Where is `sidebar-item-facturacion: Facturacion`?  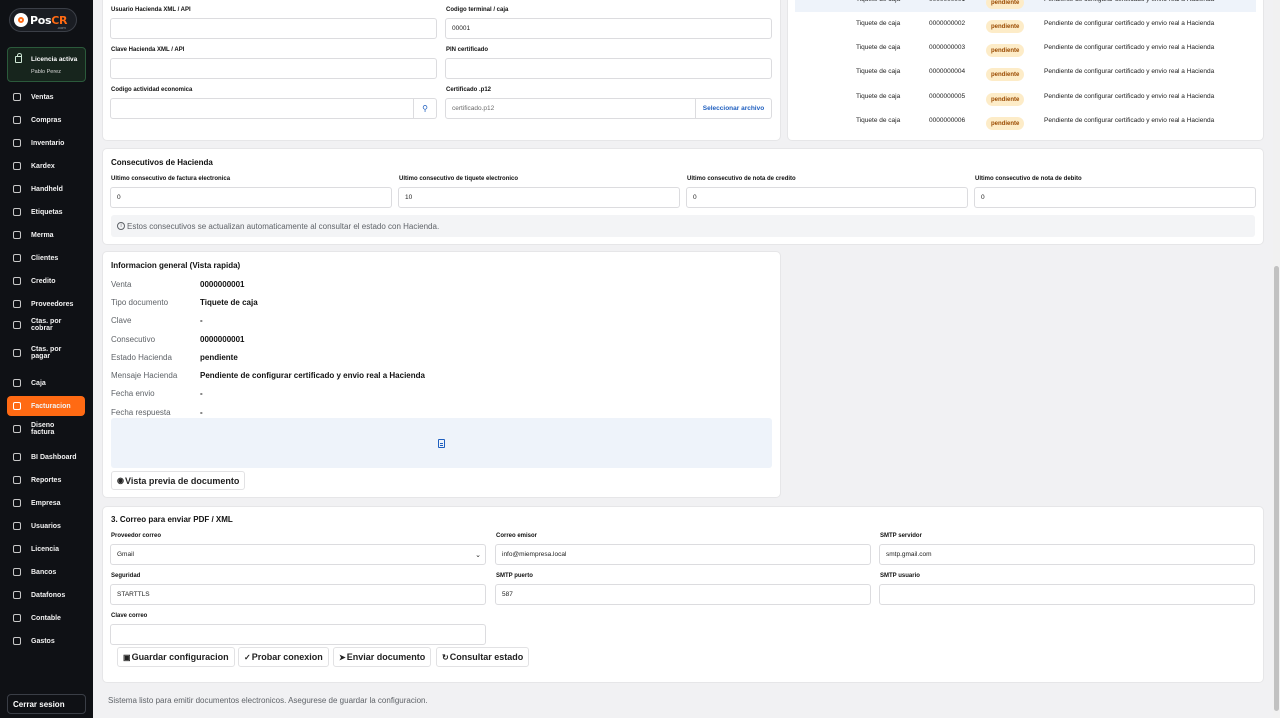
sidebar-item-facturacion: Facturacion is located at coordinates (46, 406).